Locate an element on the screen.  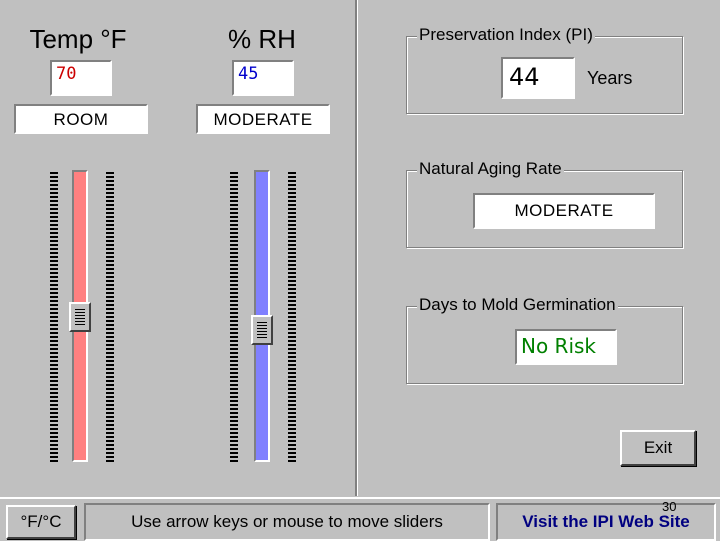
status-hint: Use arrow keys or mouse to move sliders is located at coordinates (287, 522).